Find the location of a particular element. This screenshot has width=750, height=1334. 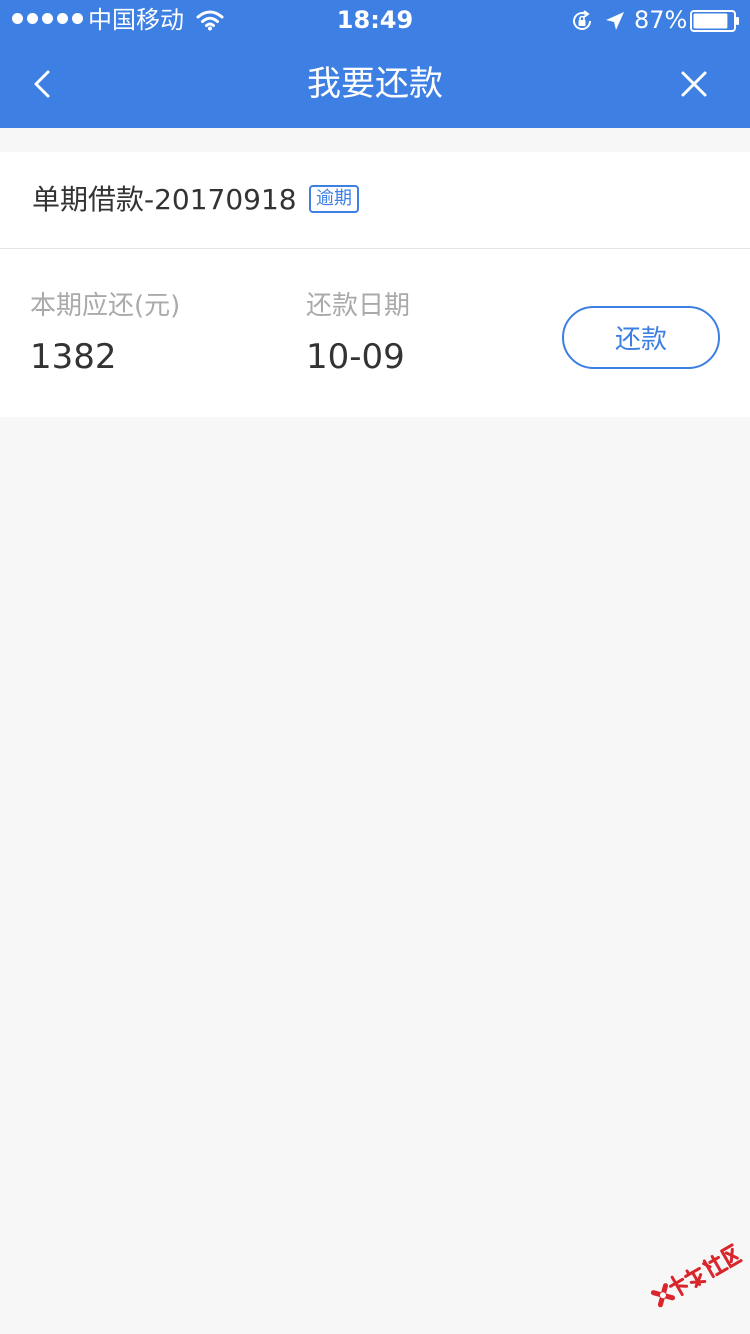

amount-due-label: 本期应还(元) is located at coordinates (105, 306).